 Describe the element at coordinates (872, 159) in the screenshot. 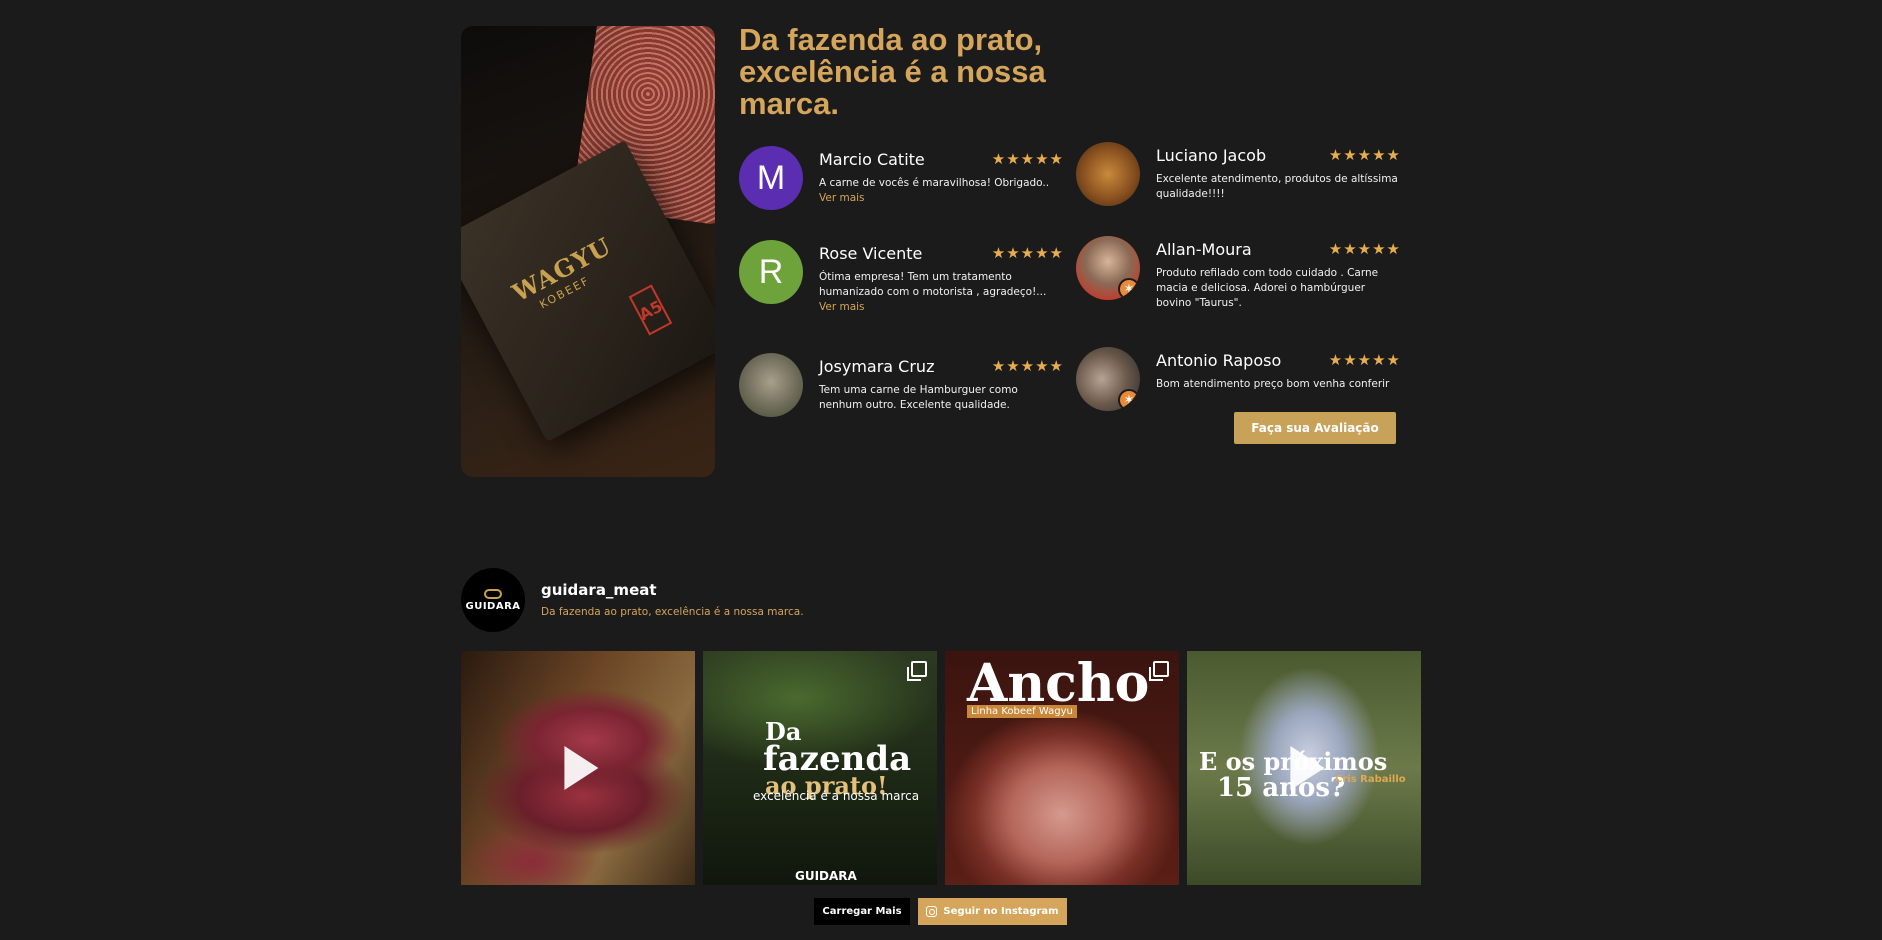

I see `reviewer-name: Marcio Catite` at that location.